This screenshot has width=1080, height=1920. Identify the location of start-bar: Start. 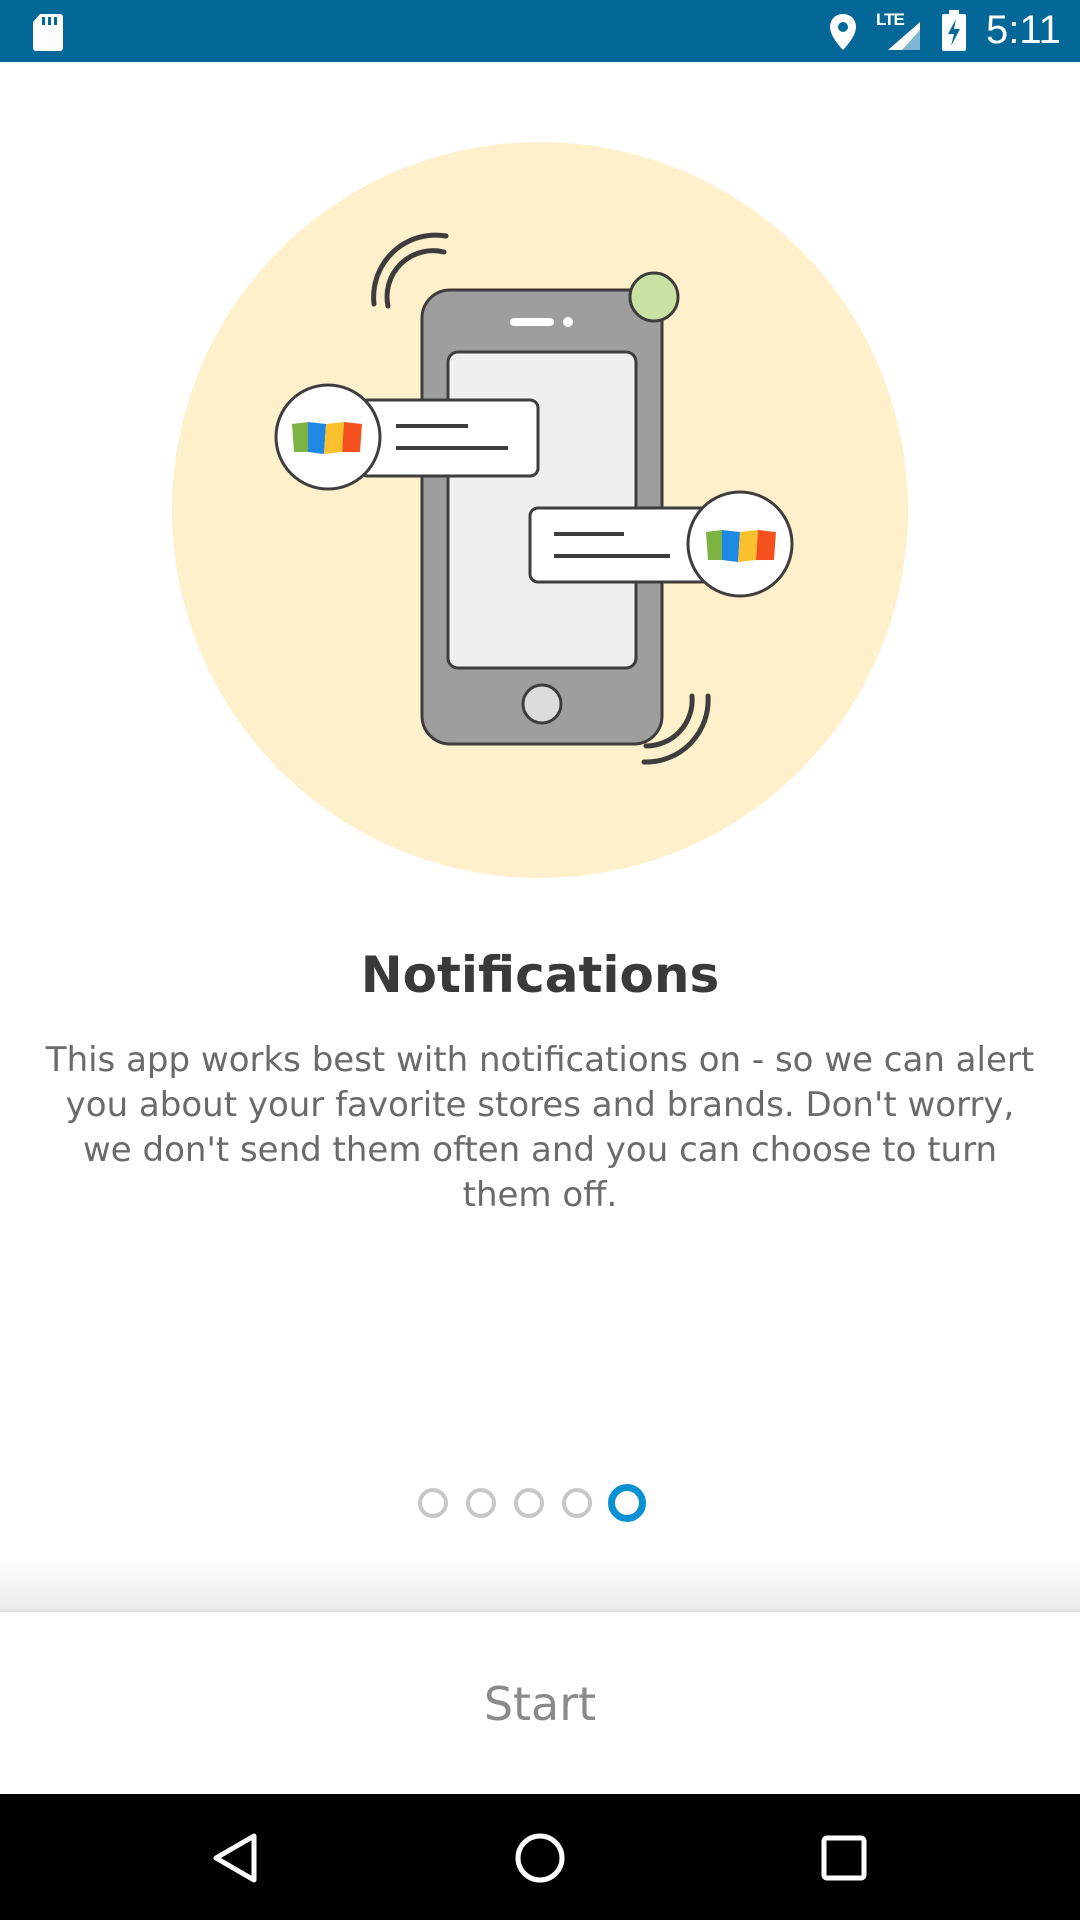
(540, 1703).